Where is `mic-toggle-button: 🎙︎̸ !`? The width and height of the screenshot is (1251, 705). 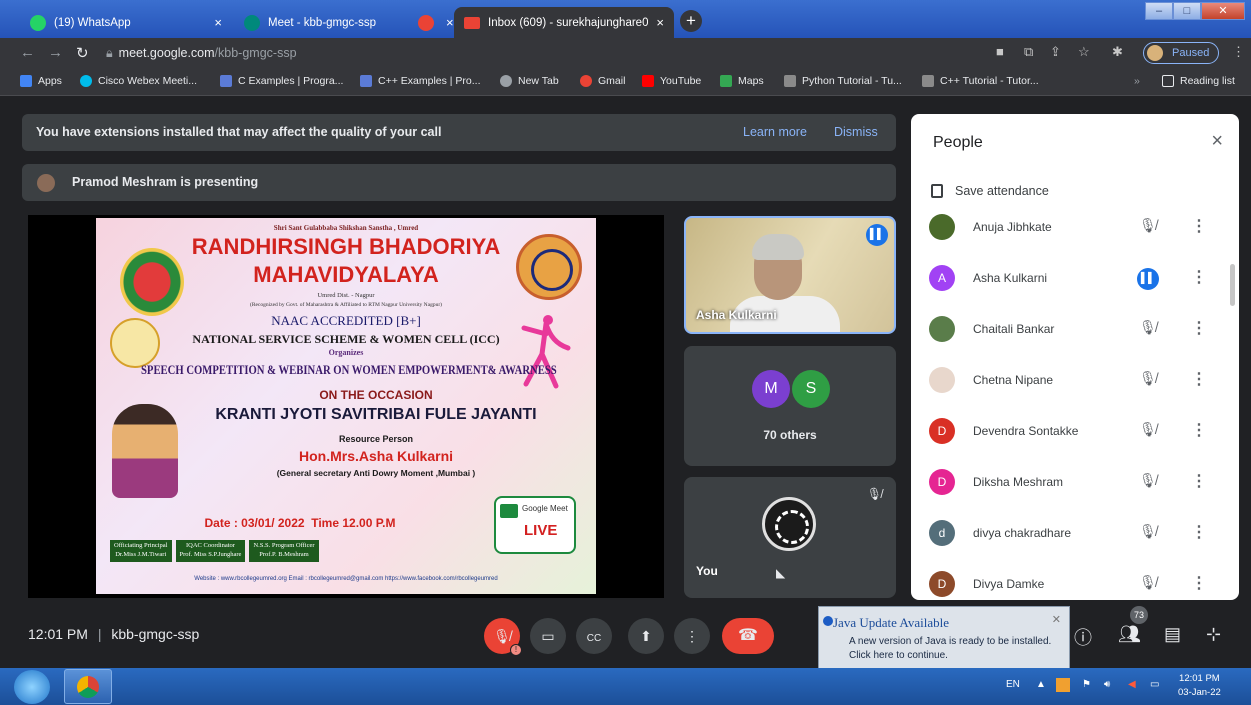
mic-toggle-button: 🎙︎̸ ! is located at coordinates (503, 637).